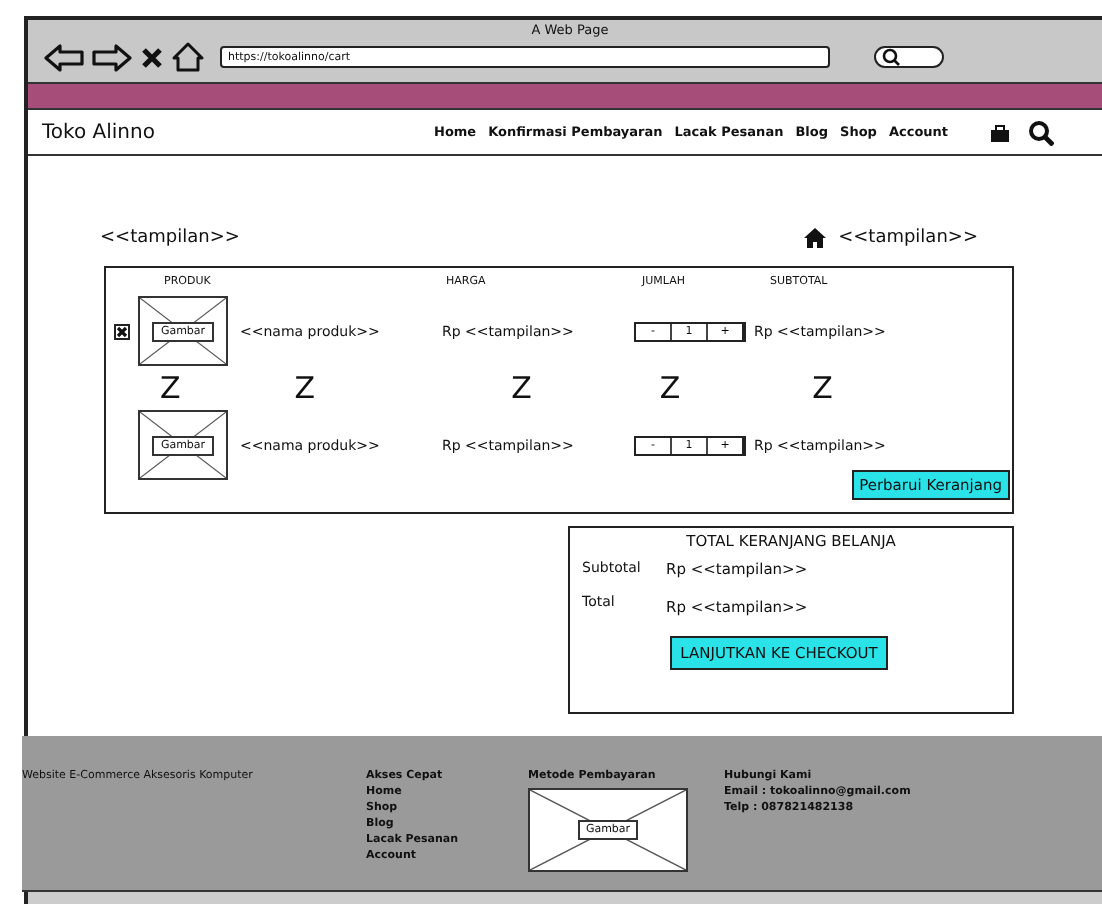  I want to click on remove-button, so click(122, 331).